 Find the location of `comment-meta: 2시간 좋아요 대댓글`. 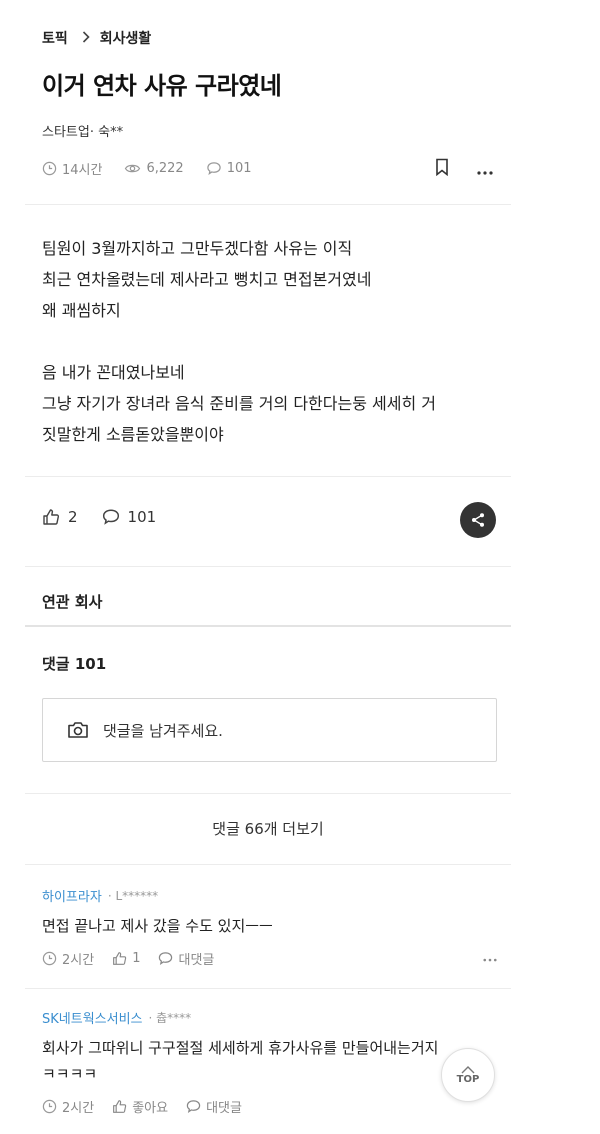

comment-meta: 2시간 좋아요 대댓글 is located at coordinates (269, 1106).